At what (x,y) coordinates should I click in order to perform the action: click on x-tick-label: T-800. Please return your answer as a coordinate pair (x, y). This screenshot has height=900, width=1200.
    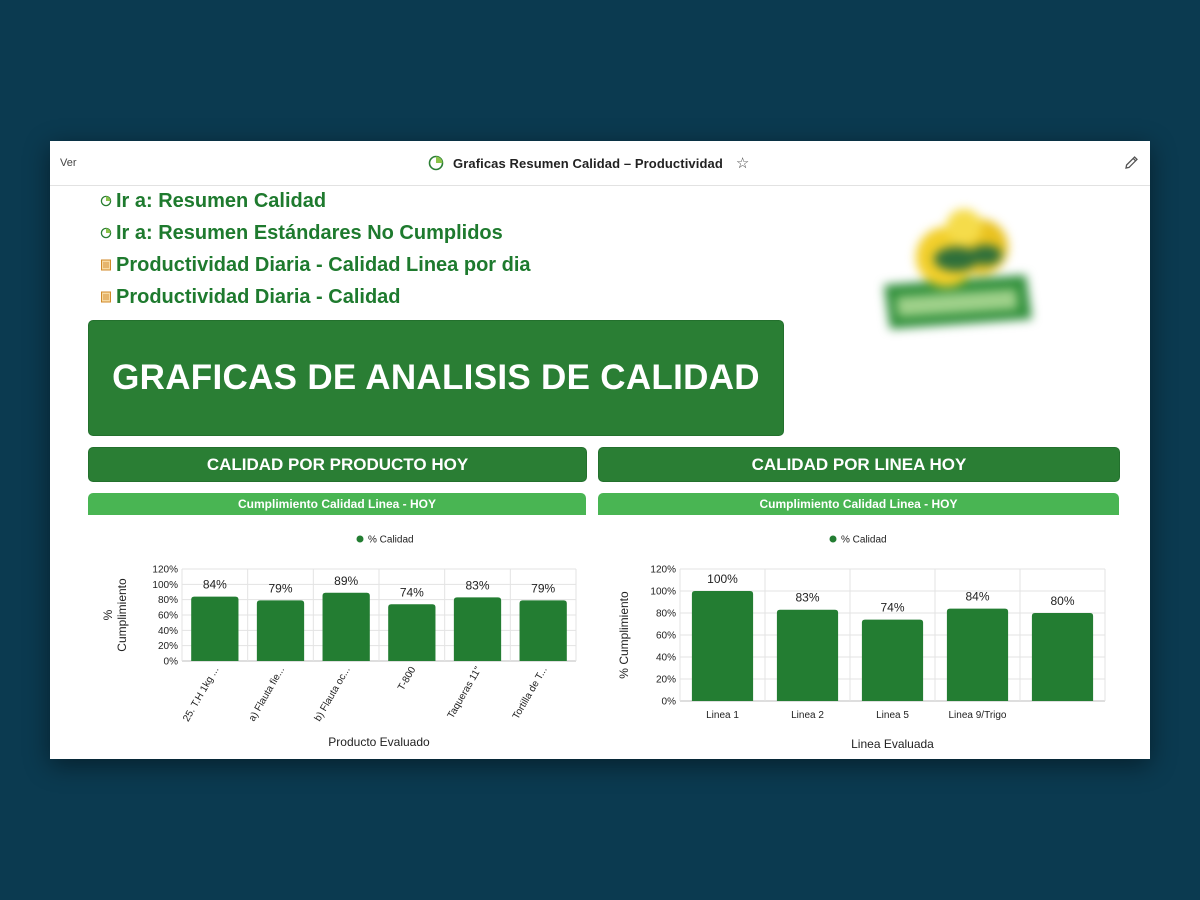
    Looking at the image, I should click on (407, 679).